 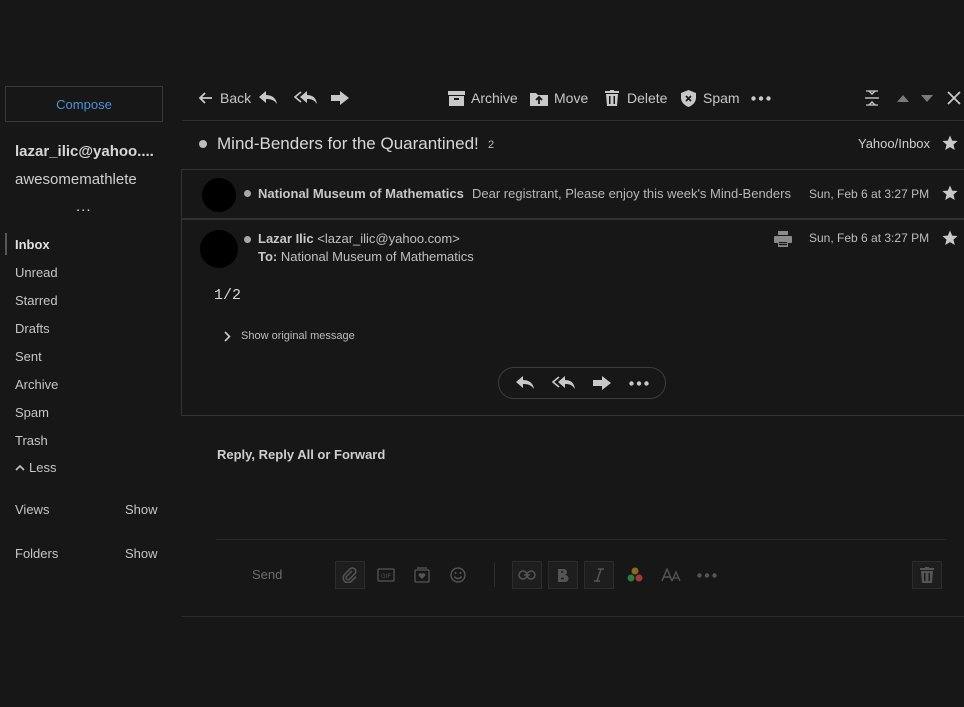 I want to click on message-to: To: National Museum of Mathematics, so click(x=366, y=256).